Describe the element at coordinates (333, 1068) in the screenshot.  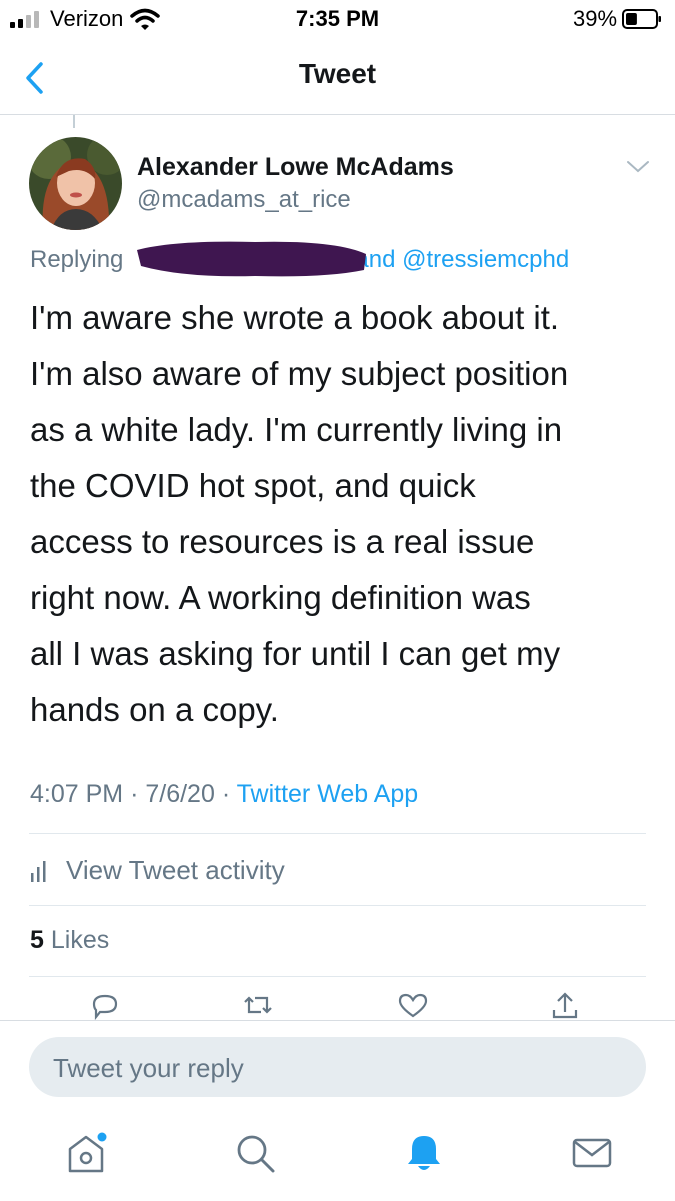
I see `reply-input` at that location.